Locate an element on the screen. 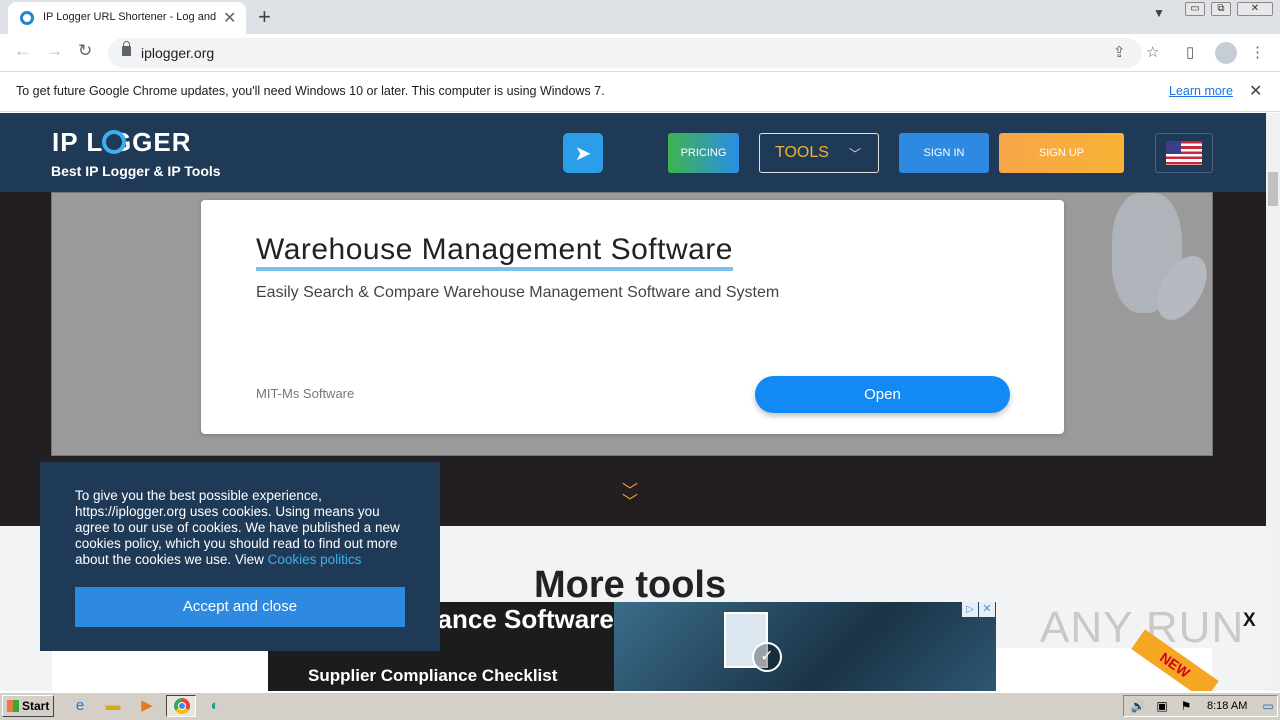  sign-up-button: SIGN UP is located at coordinates (1061, 153).